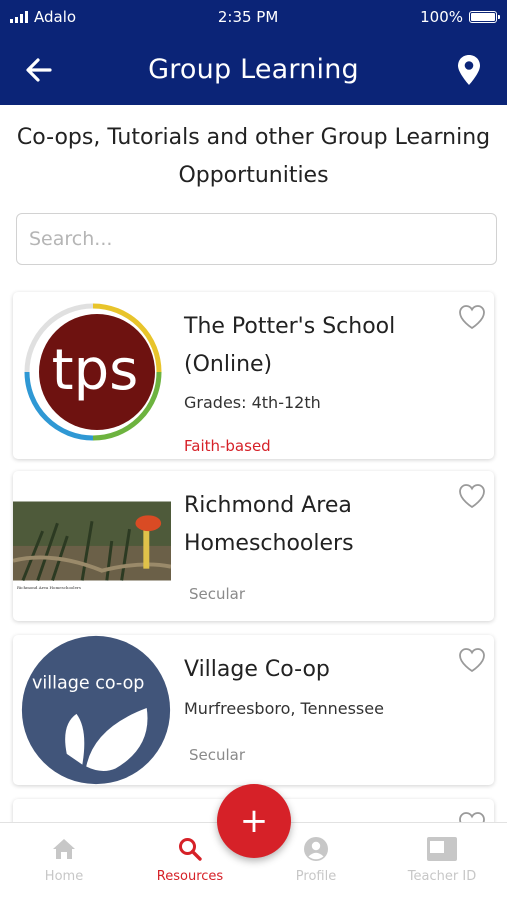 The height and width of the screenshot is (901, 507). I want to click on village-logo-text: village co-op, so click(88, 684).